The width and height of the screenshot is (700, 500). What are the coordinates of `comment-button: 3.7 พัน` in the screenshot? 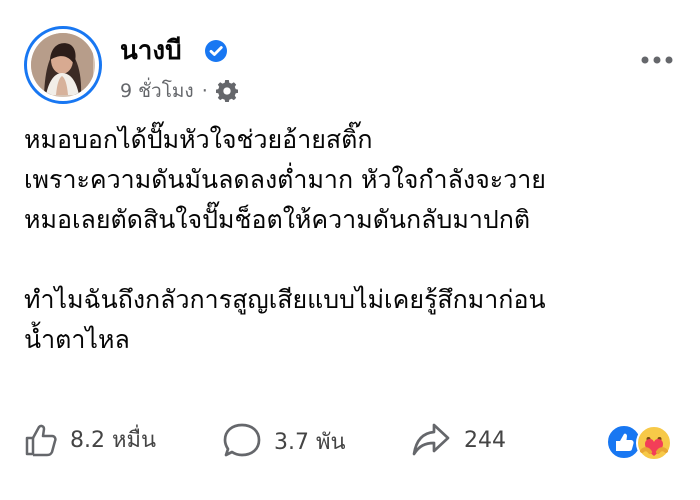 It's located at (284, 441).